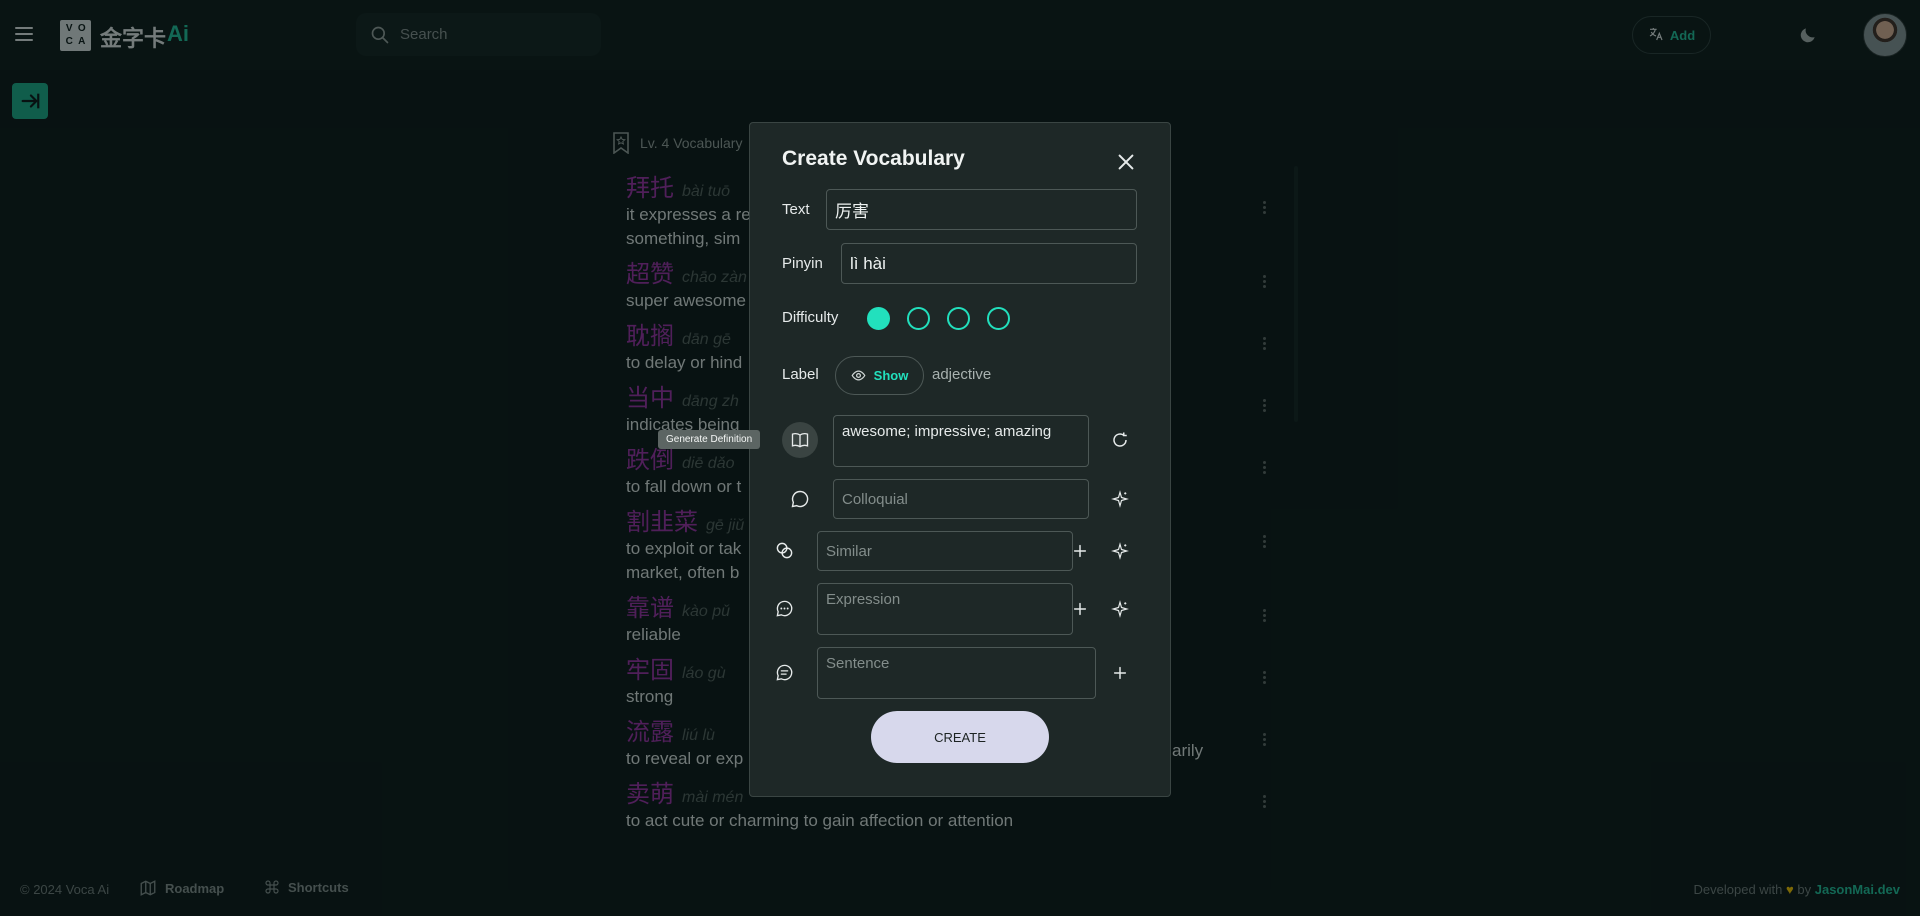  I want to click on link-icon, so click(784, 550).